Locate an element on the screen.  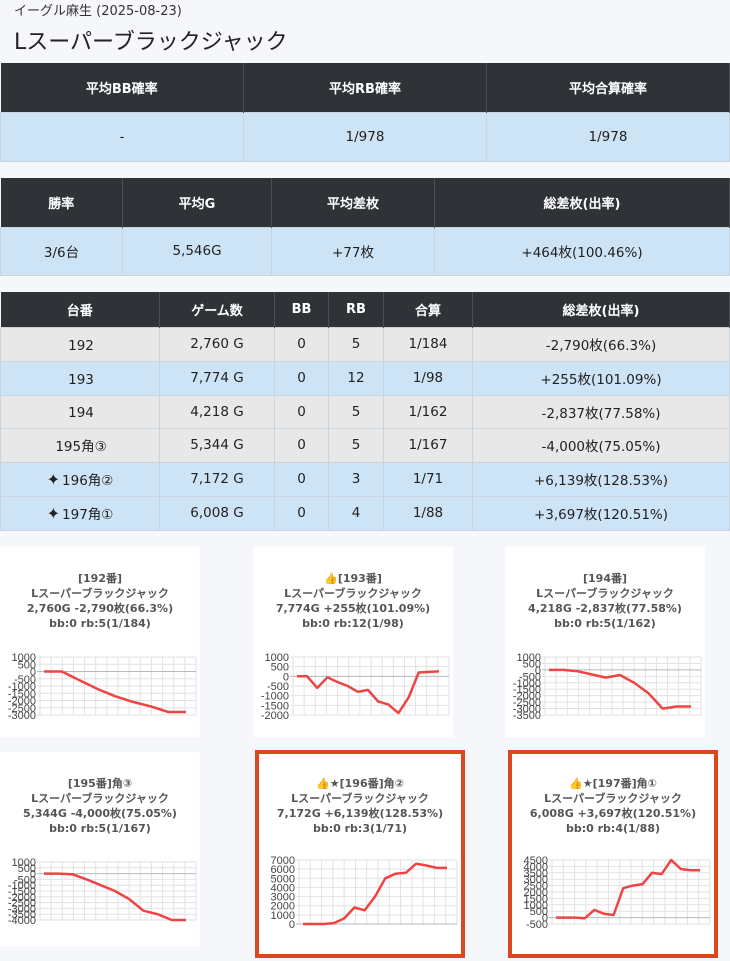
store-date-subtitle: イーグル麻生 (2025-08-23) is located at coordinates (98, 11).